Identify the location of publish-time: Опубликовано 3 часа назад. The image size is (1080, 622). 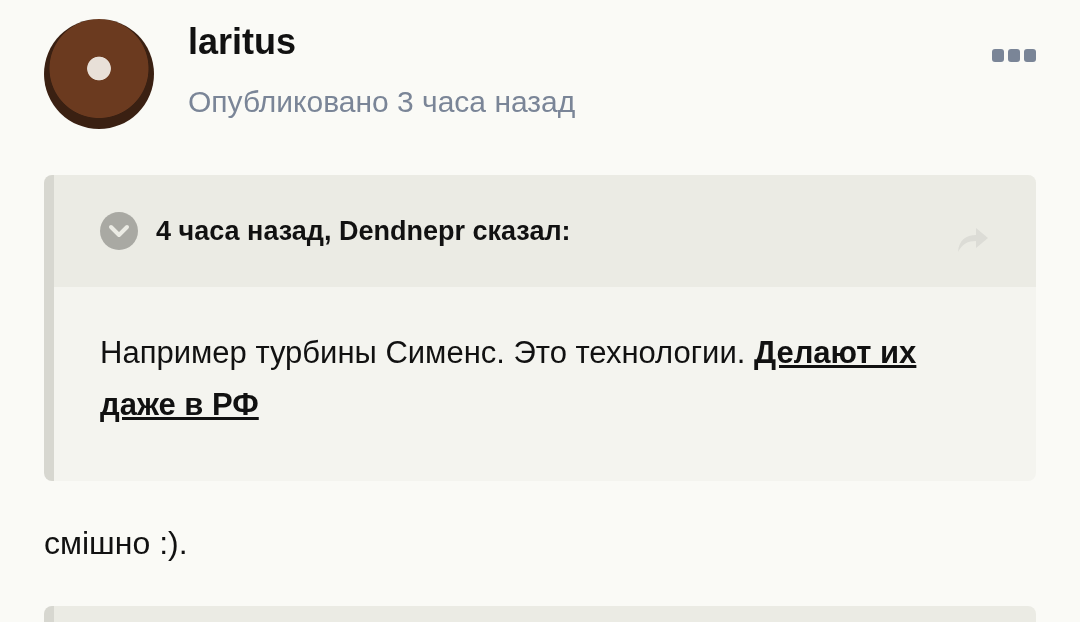
(382, 102).